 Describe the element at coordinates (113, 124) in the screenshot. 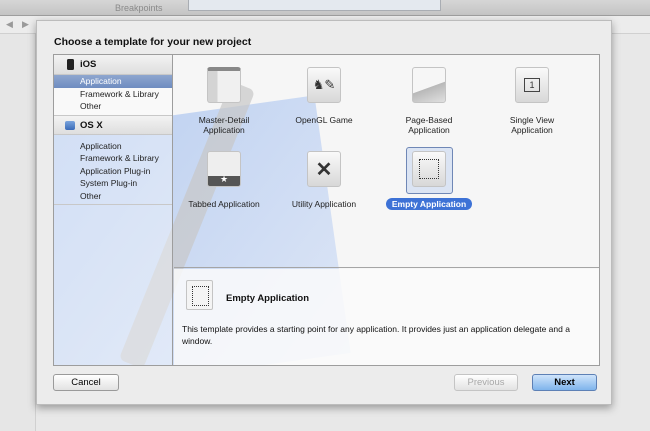

I see `sidebar-section-osx: OS X` at that location.